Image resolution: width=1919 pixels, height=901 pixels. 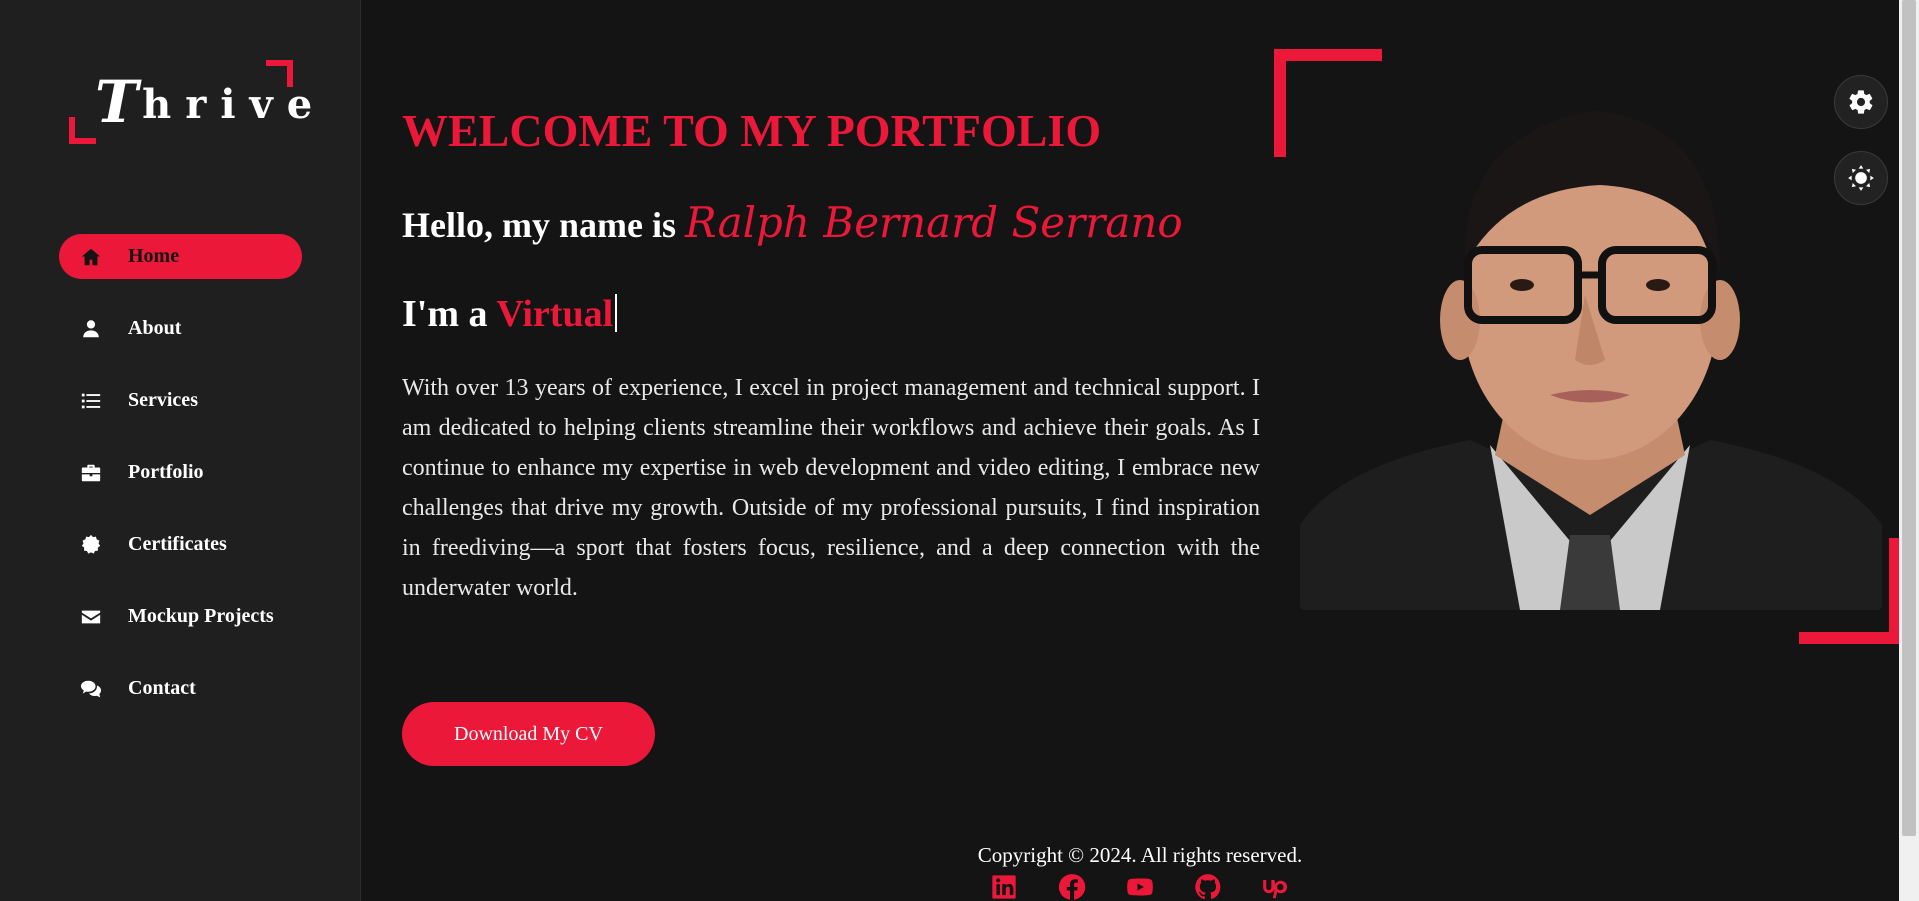 I want to click on sidebar-item-label: Services, so click(x=163, y=400).